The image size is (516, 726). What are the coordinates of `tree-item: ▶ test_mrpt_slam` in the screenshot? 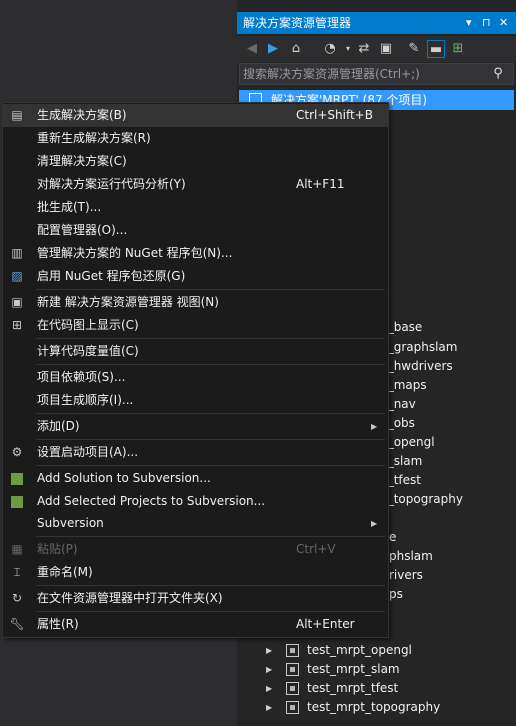 It's located at (376, 669).